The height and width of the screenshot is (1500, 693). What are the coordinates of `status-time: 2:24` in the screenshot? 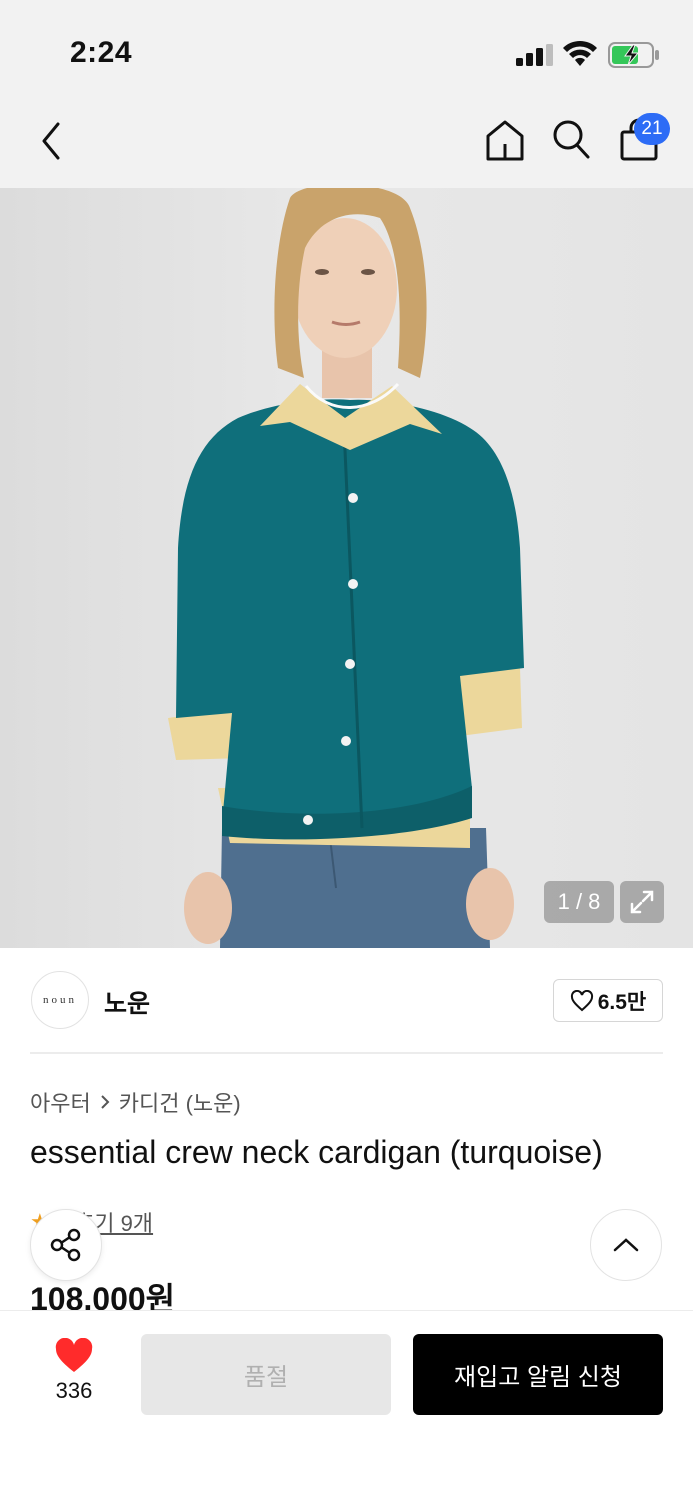 It's located at (101, 52).